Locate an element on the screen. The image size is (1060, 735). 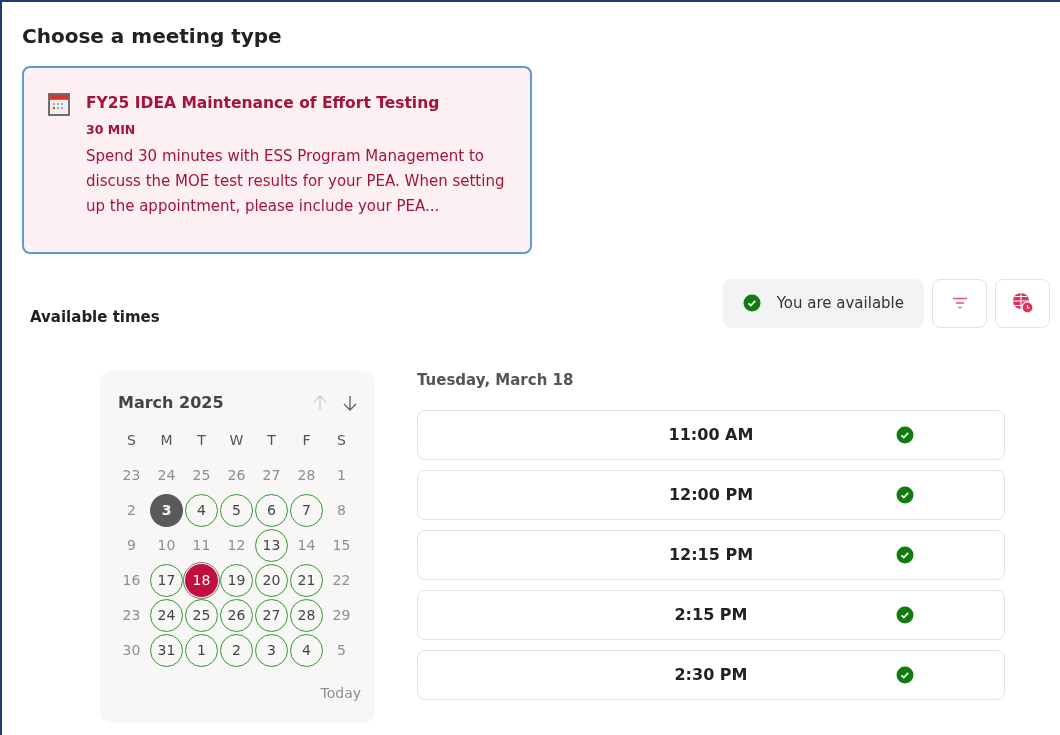
time-slot-button: 12:00 PM is located at coordinates (711, 495).